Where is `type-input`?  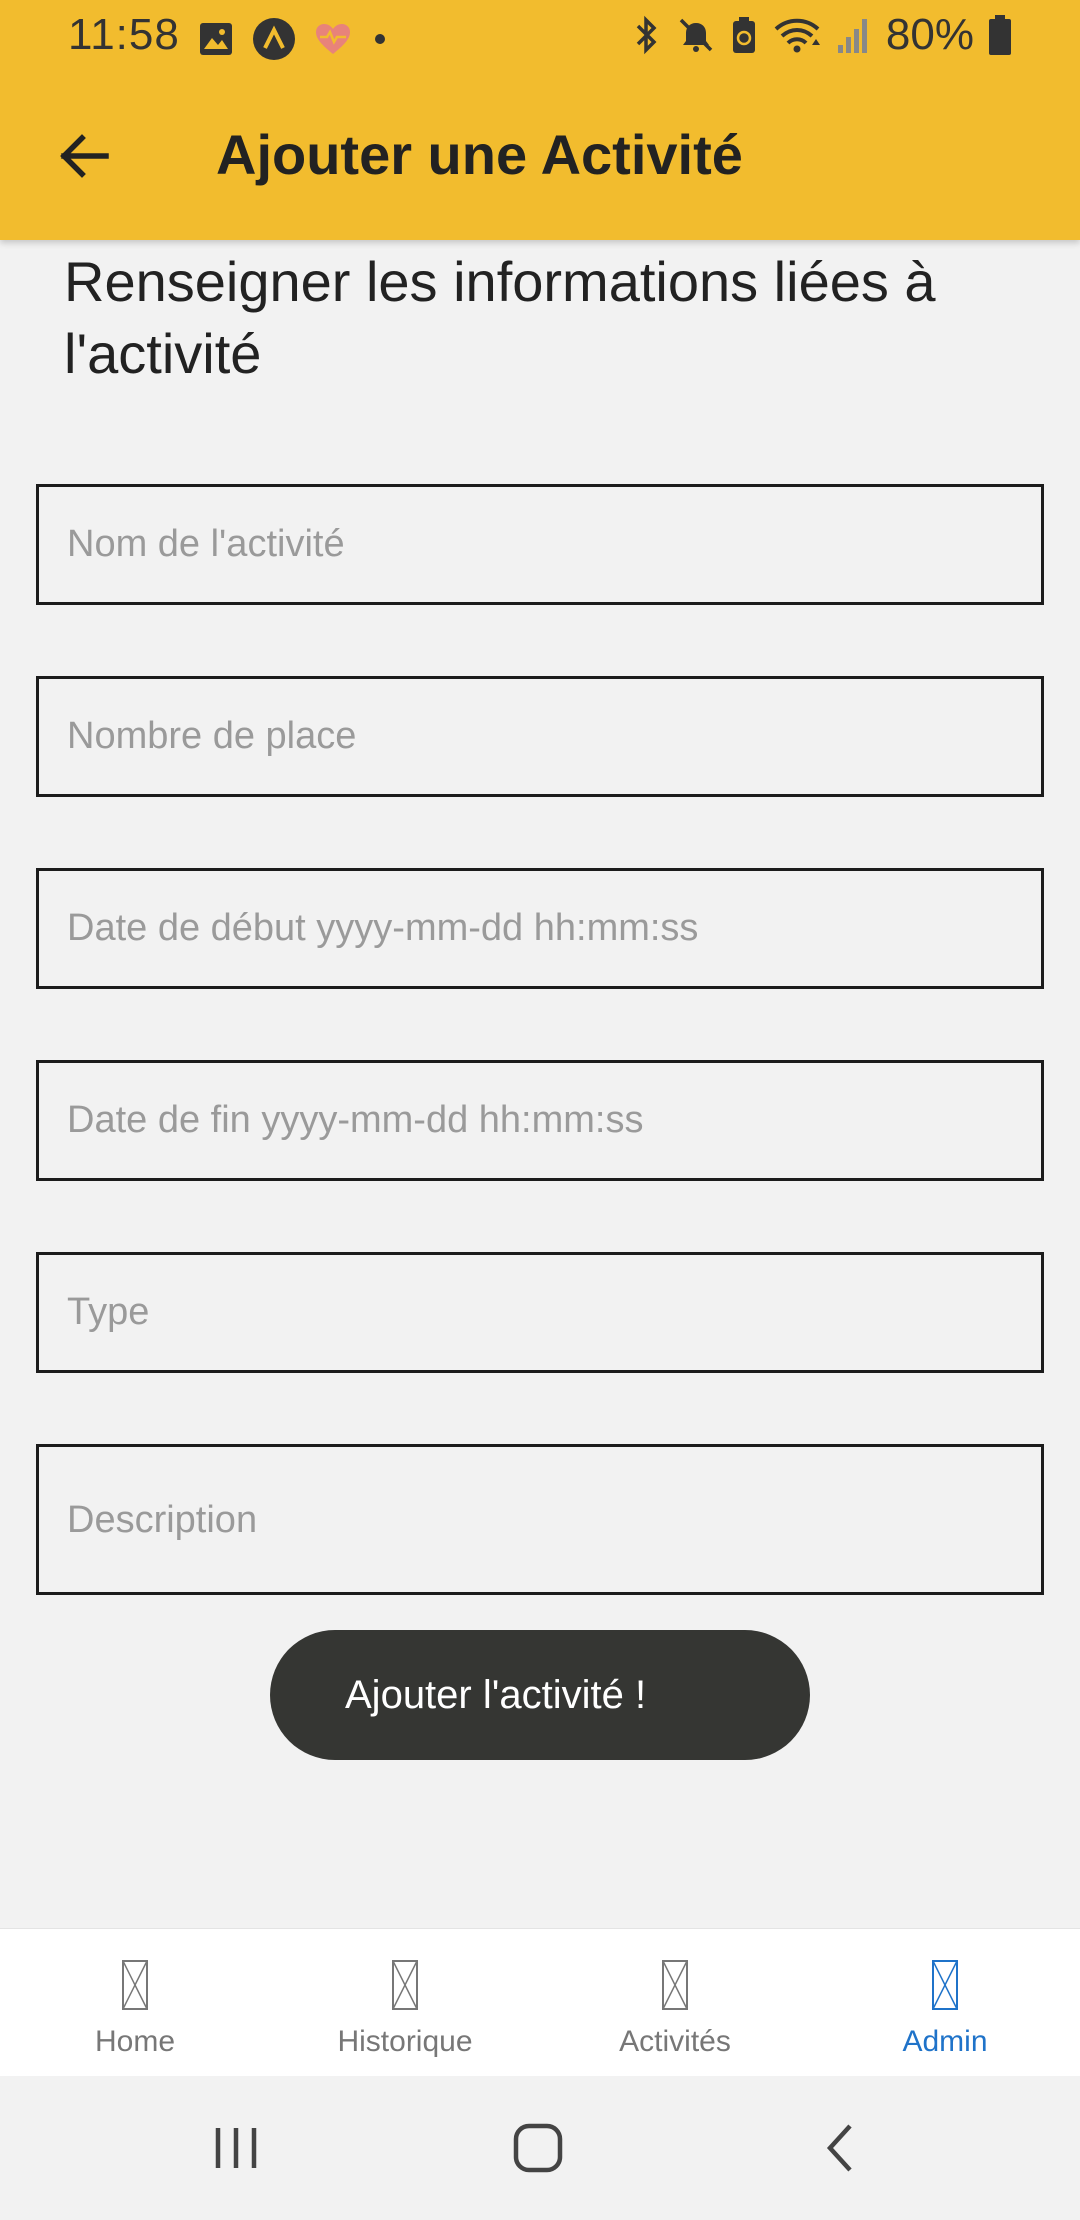 type-input is located at coordinates (554, 1312).